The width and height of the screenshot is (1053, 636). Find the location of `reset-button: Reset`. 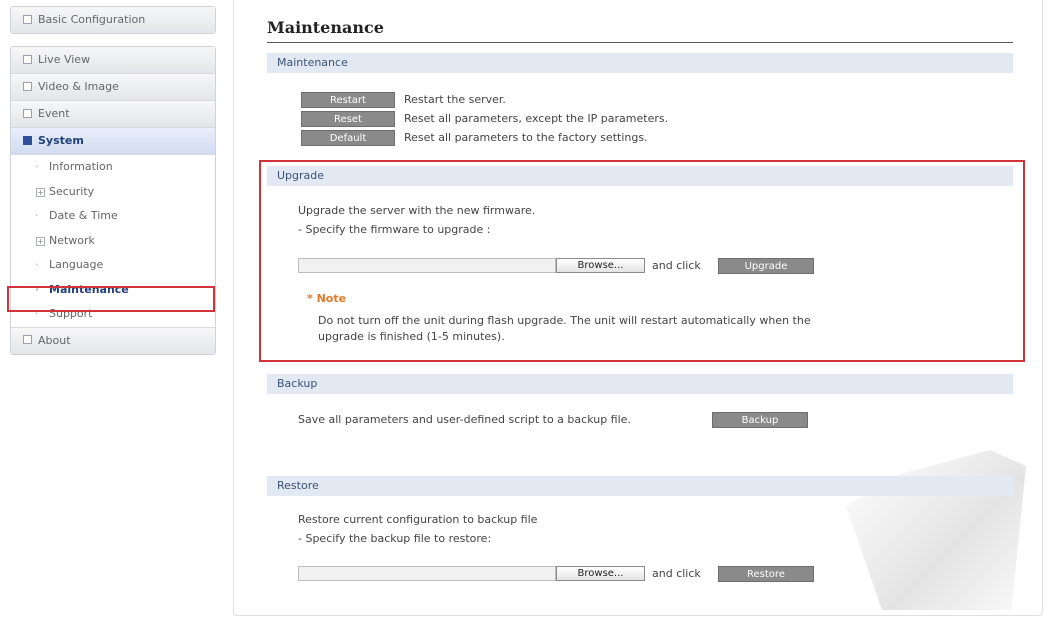

reset-button: Reset is located at coordinates (348, 119).